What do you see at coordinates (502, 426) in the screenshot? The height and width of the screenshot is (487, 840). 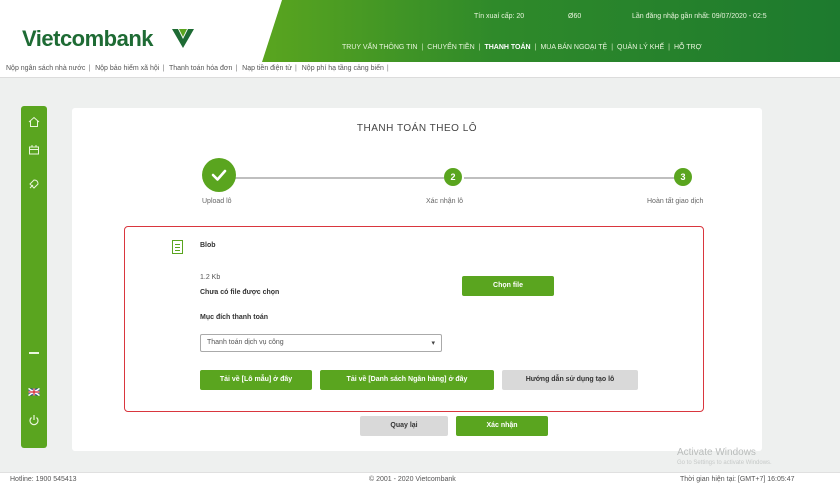 I see `confirm-button: Xác nhận` at bounding box center [502, 426].